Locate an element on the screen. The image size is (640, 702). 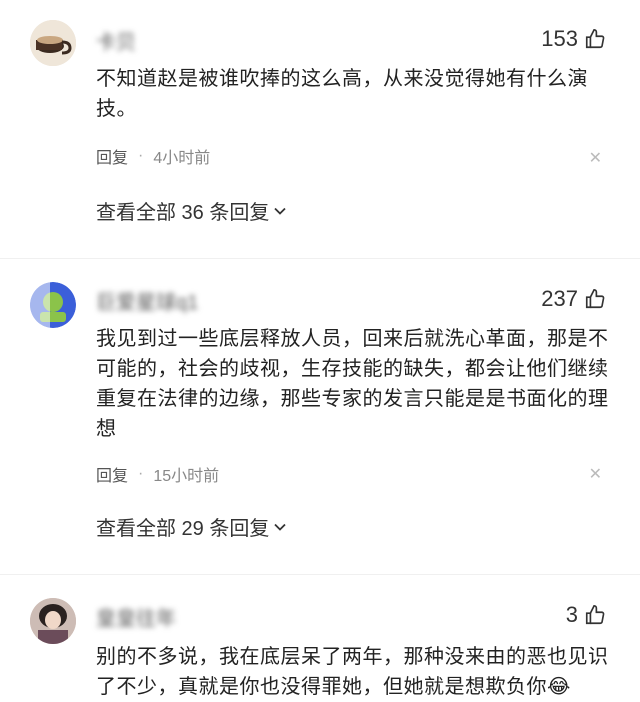
like-button: 237 is located at coordinates (573, 299).